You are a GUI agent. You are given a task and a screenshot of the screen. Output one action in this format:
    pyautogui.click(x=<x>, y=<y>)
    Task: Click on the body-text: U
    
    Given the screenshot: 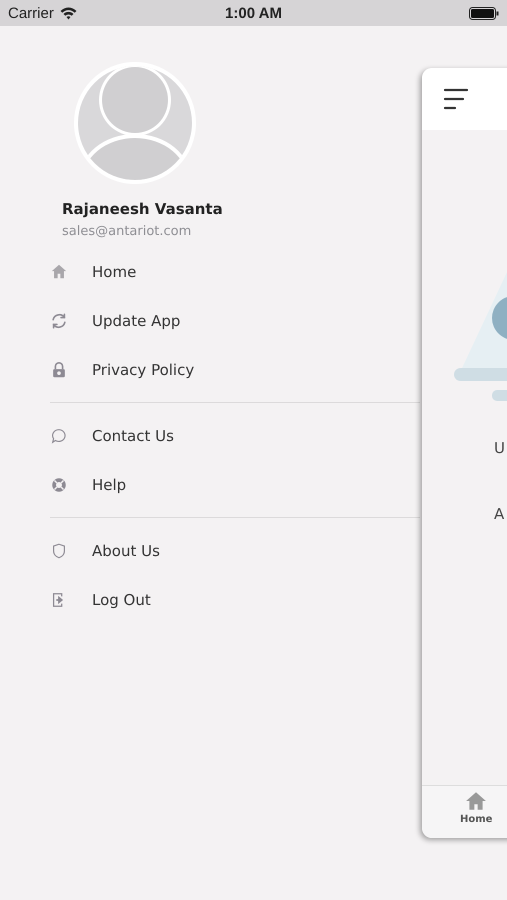 What is the action you would take?
    pyautogui.click(x=499, y=448)
    